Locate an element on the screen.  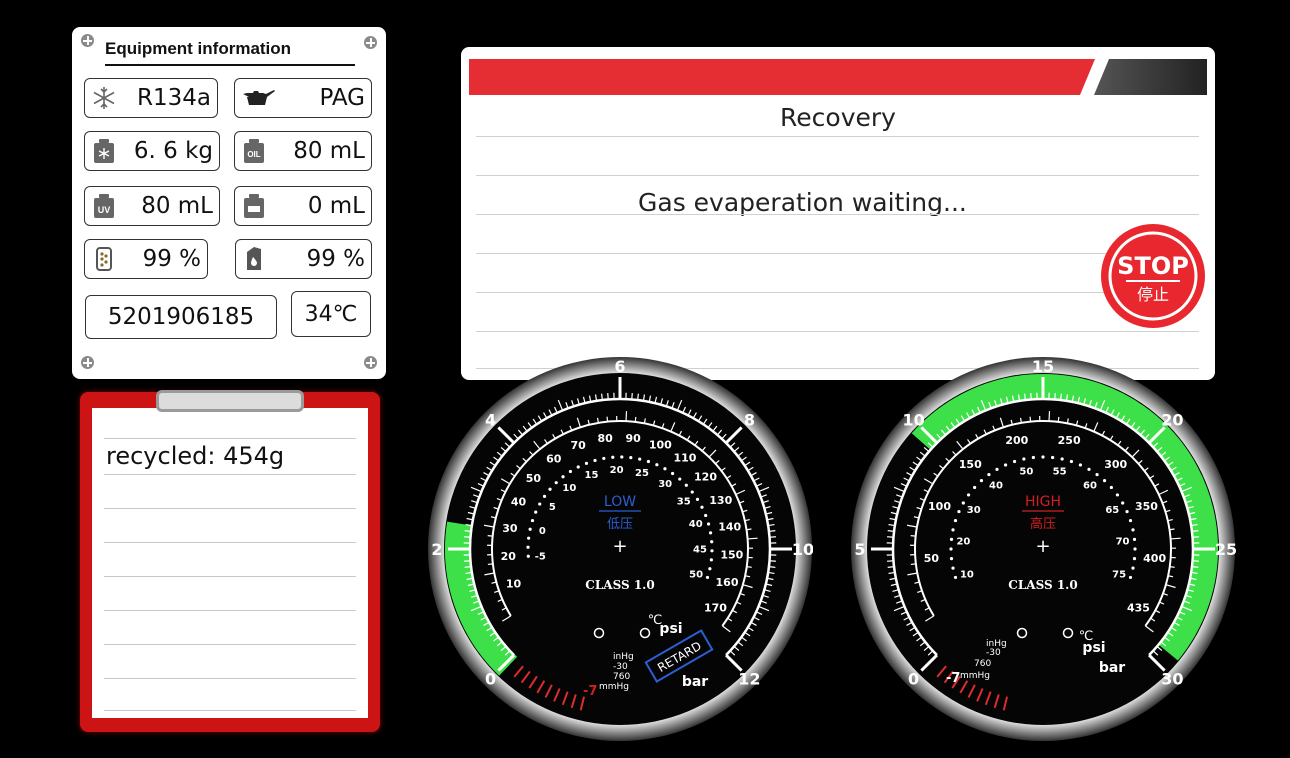
high-760-label: 760 is located at coordinates (982, 664).